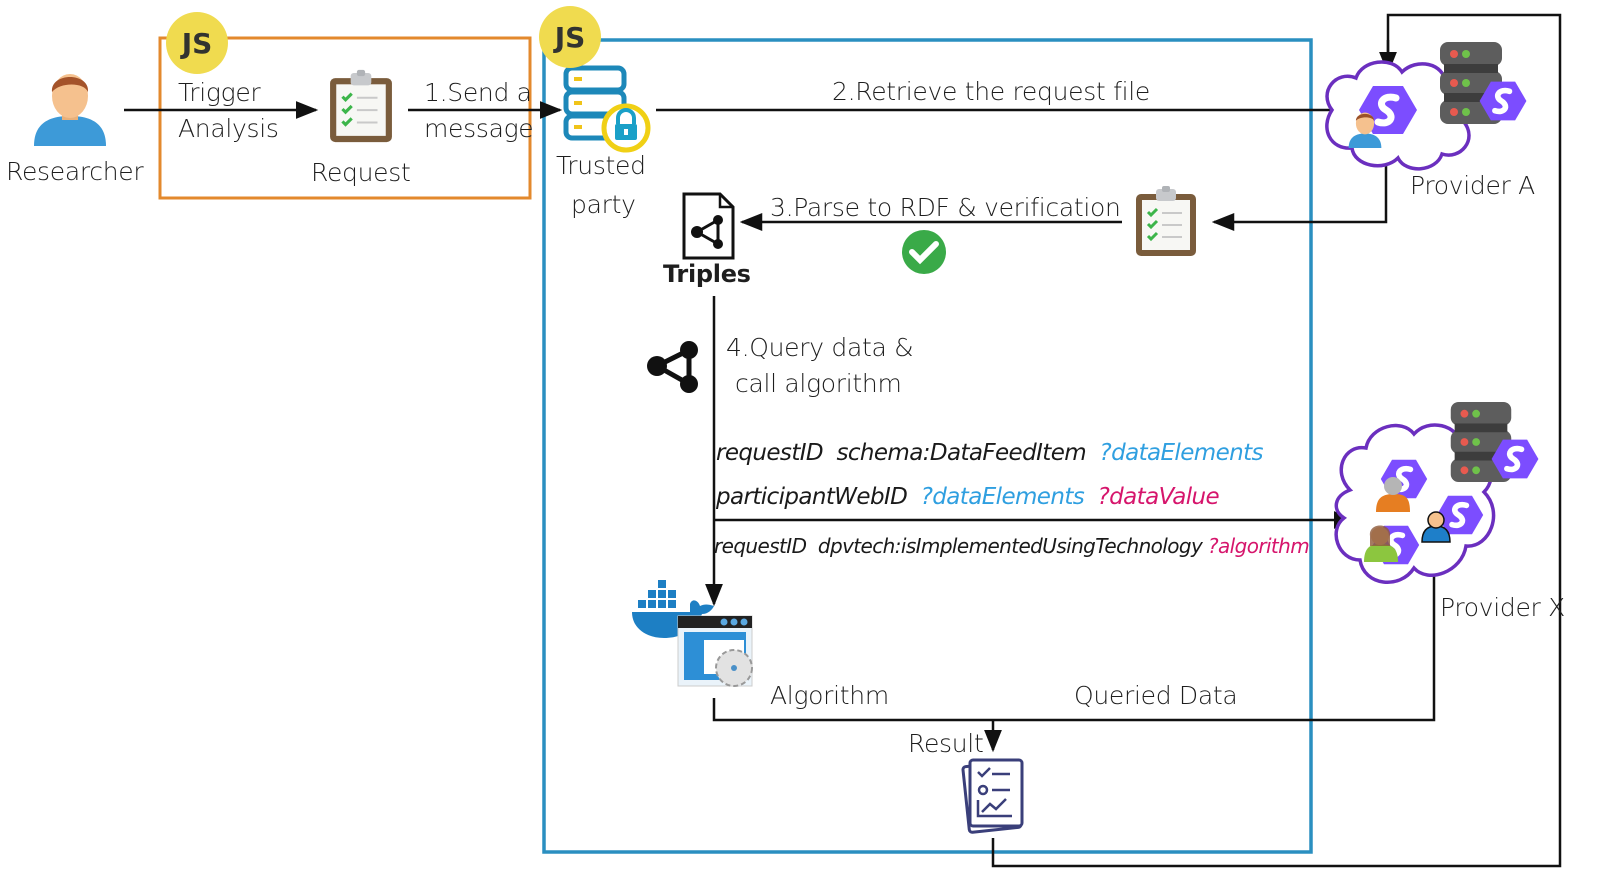 This screenshot has width=1602, height=893. Describe the element at coordinates (603, 204) in the screenshot. I see `trusted-party-label-line2: party` at that location.